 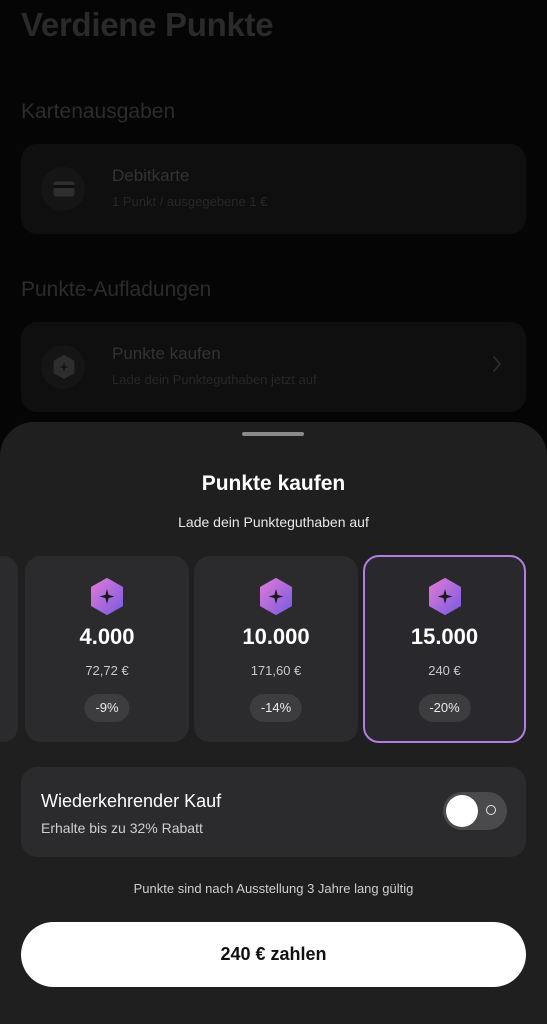 What do you see at coordinates (107, 708) in the screenshot?
I see `discount-badge: -9%` at bounding box center [107, 708].